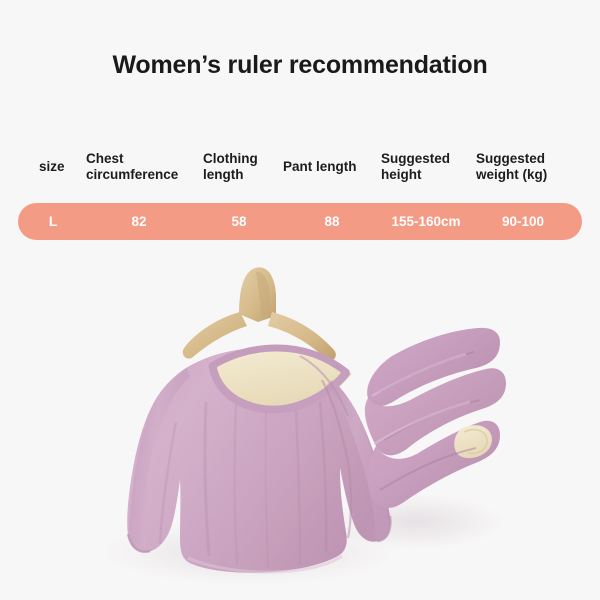  What do you see at coordinates (435, 418) in the screenshot?
I see `folded-pants` at bounding box center [435, 418].